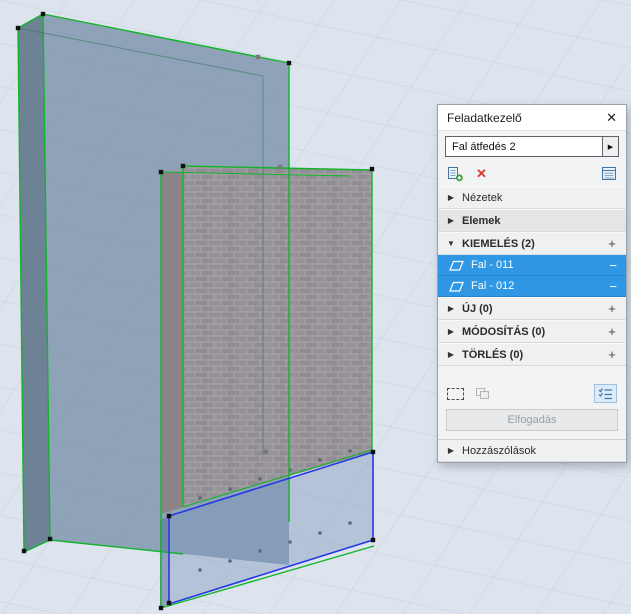 This screenshot has width=631, height=614. What do you see at coordinates (481, 220) in the screenshot?
I see `section-elements-label: Elemek` at bounding box center [481, 220].